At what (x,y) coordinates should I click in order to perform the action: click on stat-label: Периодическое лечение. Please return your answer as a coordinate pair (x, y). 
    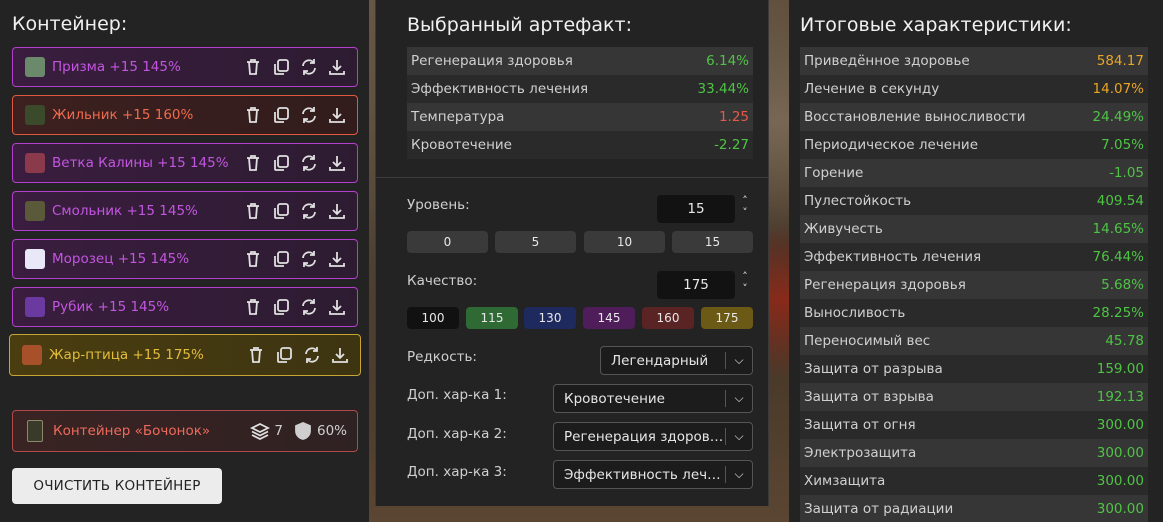
    Looking at the image, I should click on (891, 145).